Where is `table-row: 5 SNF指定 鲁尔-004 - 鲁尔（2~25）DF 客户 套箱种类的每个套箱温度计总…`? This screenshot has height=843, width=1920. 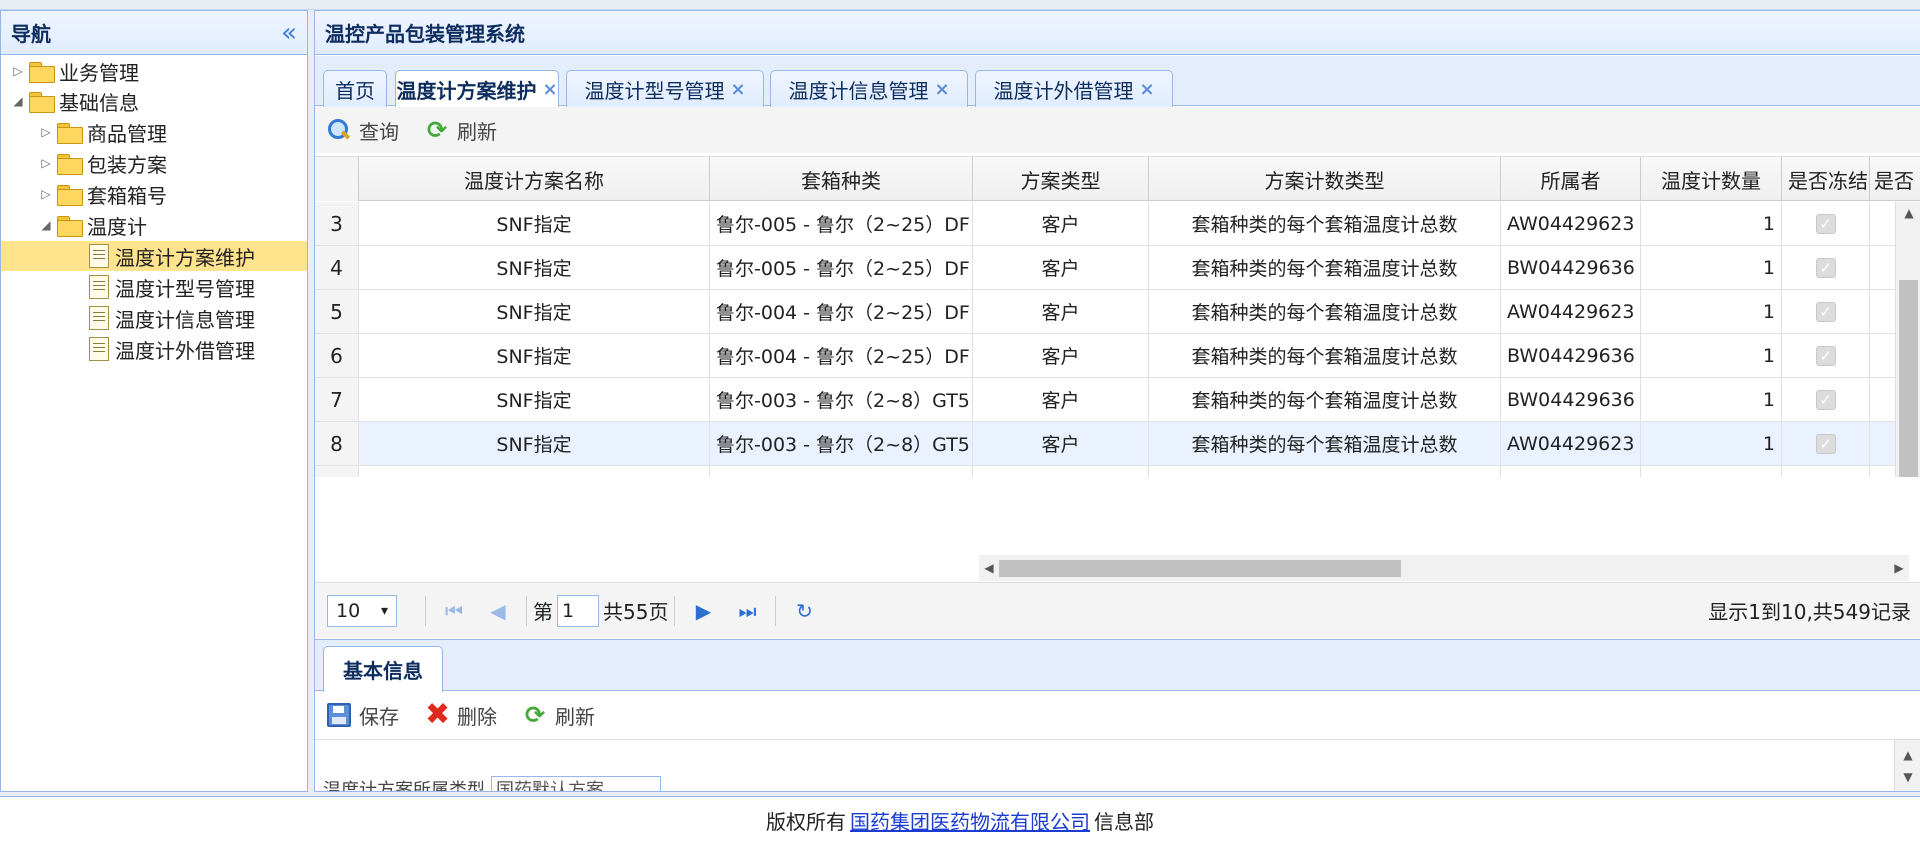
table-row: 5 SNF指定 鲁尔-004 - 鲁尔（2~25）DF 客户 套箱种类的每个套箱温度计总… is located at coordinates (1117, 312).